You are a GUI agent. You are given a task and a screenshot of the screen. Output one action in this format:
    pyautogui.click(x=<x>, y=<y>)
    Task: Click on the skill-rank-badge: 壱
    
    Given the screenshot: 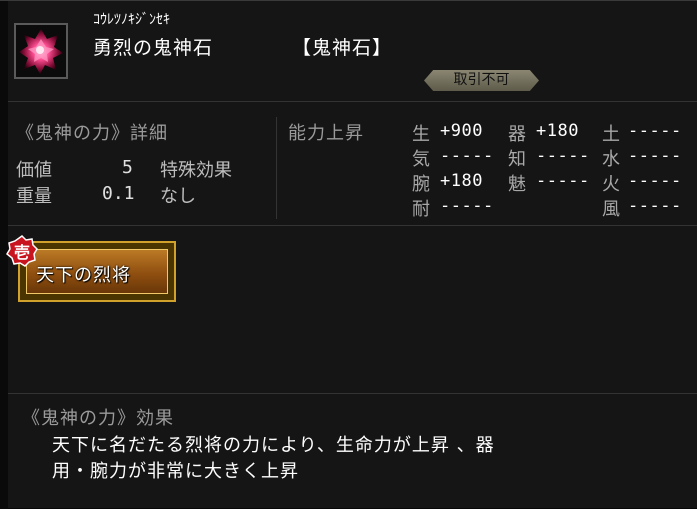 What is the action you would take?
    pyautogui.click(x=22, y=251)
    